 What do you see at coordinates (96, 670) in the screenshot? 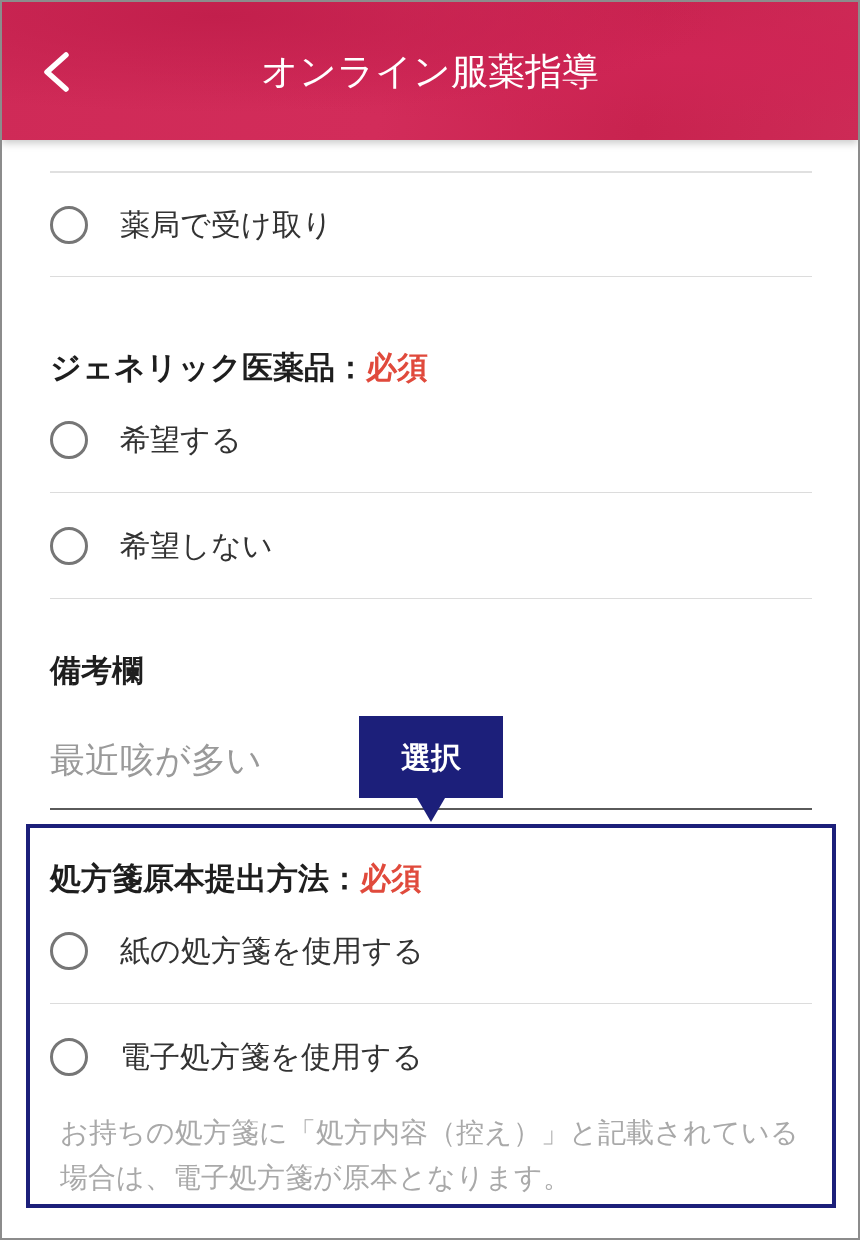
I see `section-label: 備考欄` at bounding box center [96, 670].